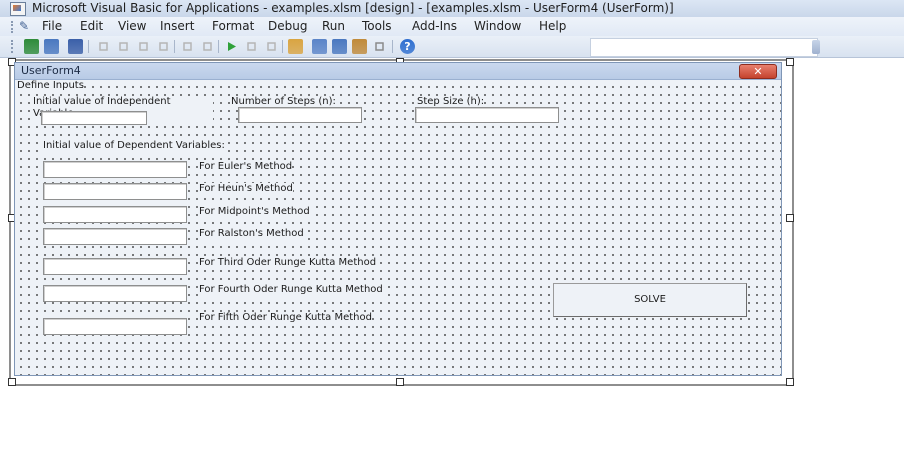 Image resolution: width=904 pixels, height=457 pixels. Describe the element at coordinates (407, 46) in the screenshot. I see `help-icon: ?` at that location.